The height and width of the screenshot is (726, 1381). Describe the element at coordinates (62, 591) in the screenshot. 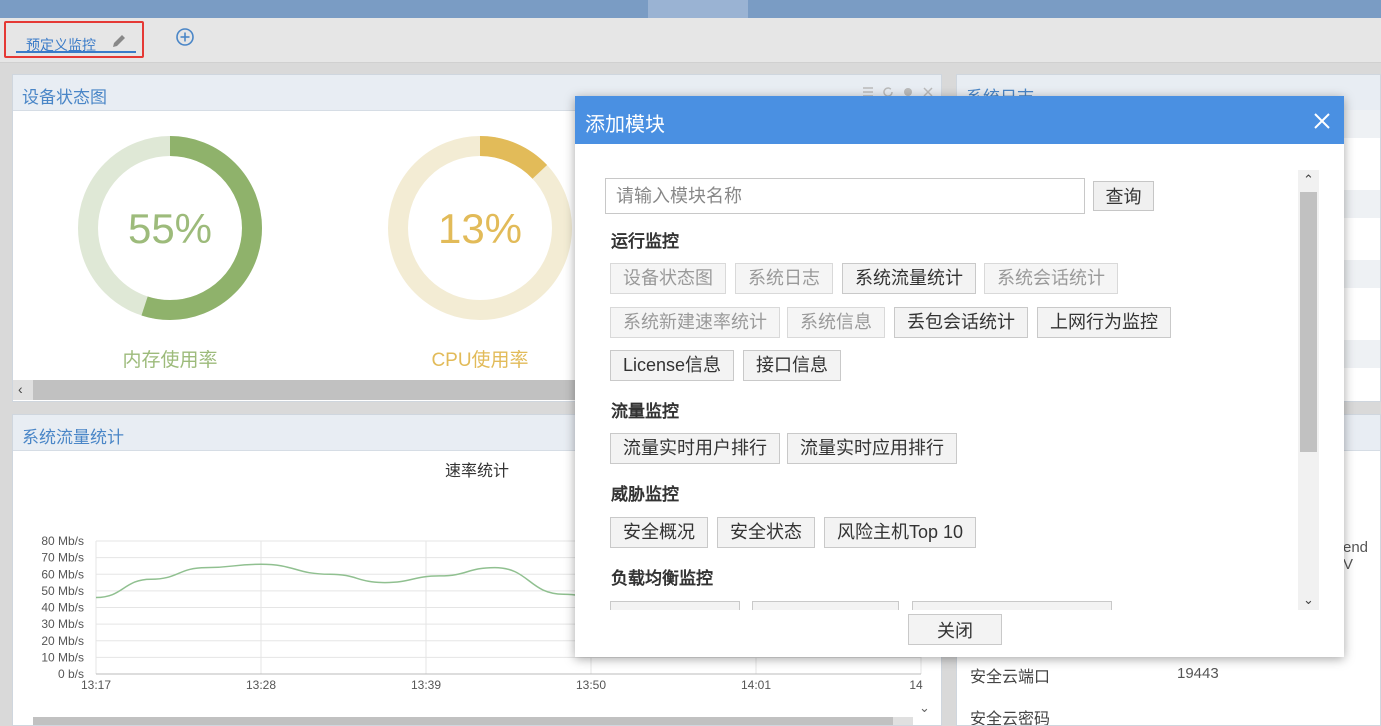

I see `y-tick-label: 50 Mb/s` at that location.